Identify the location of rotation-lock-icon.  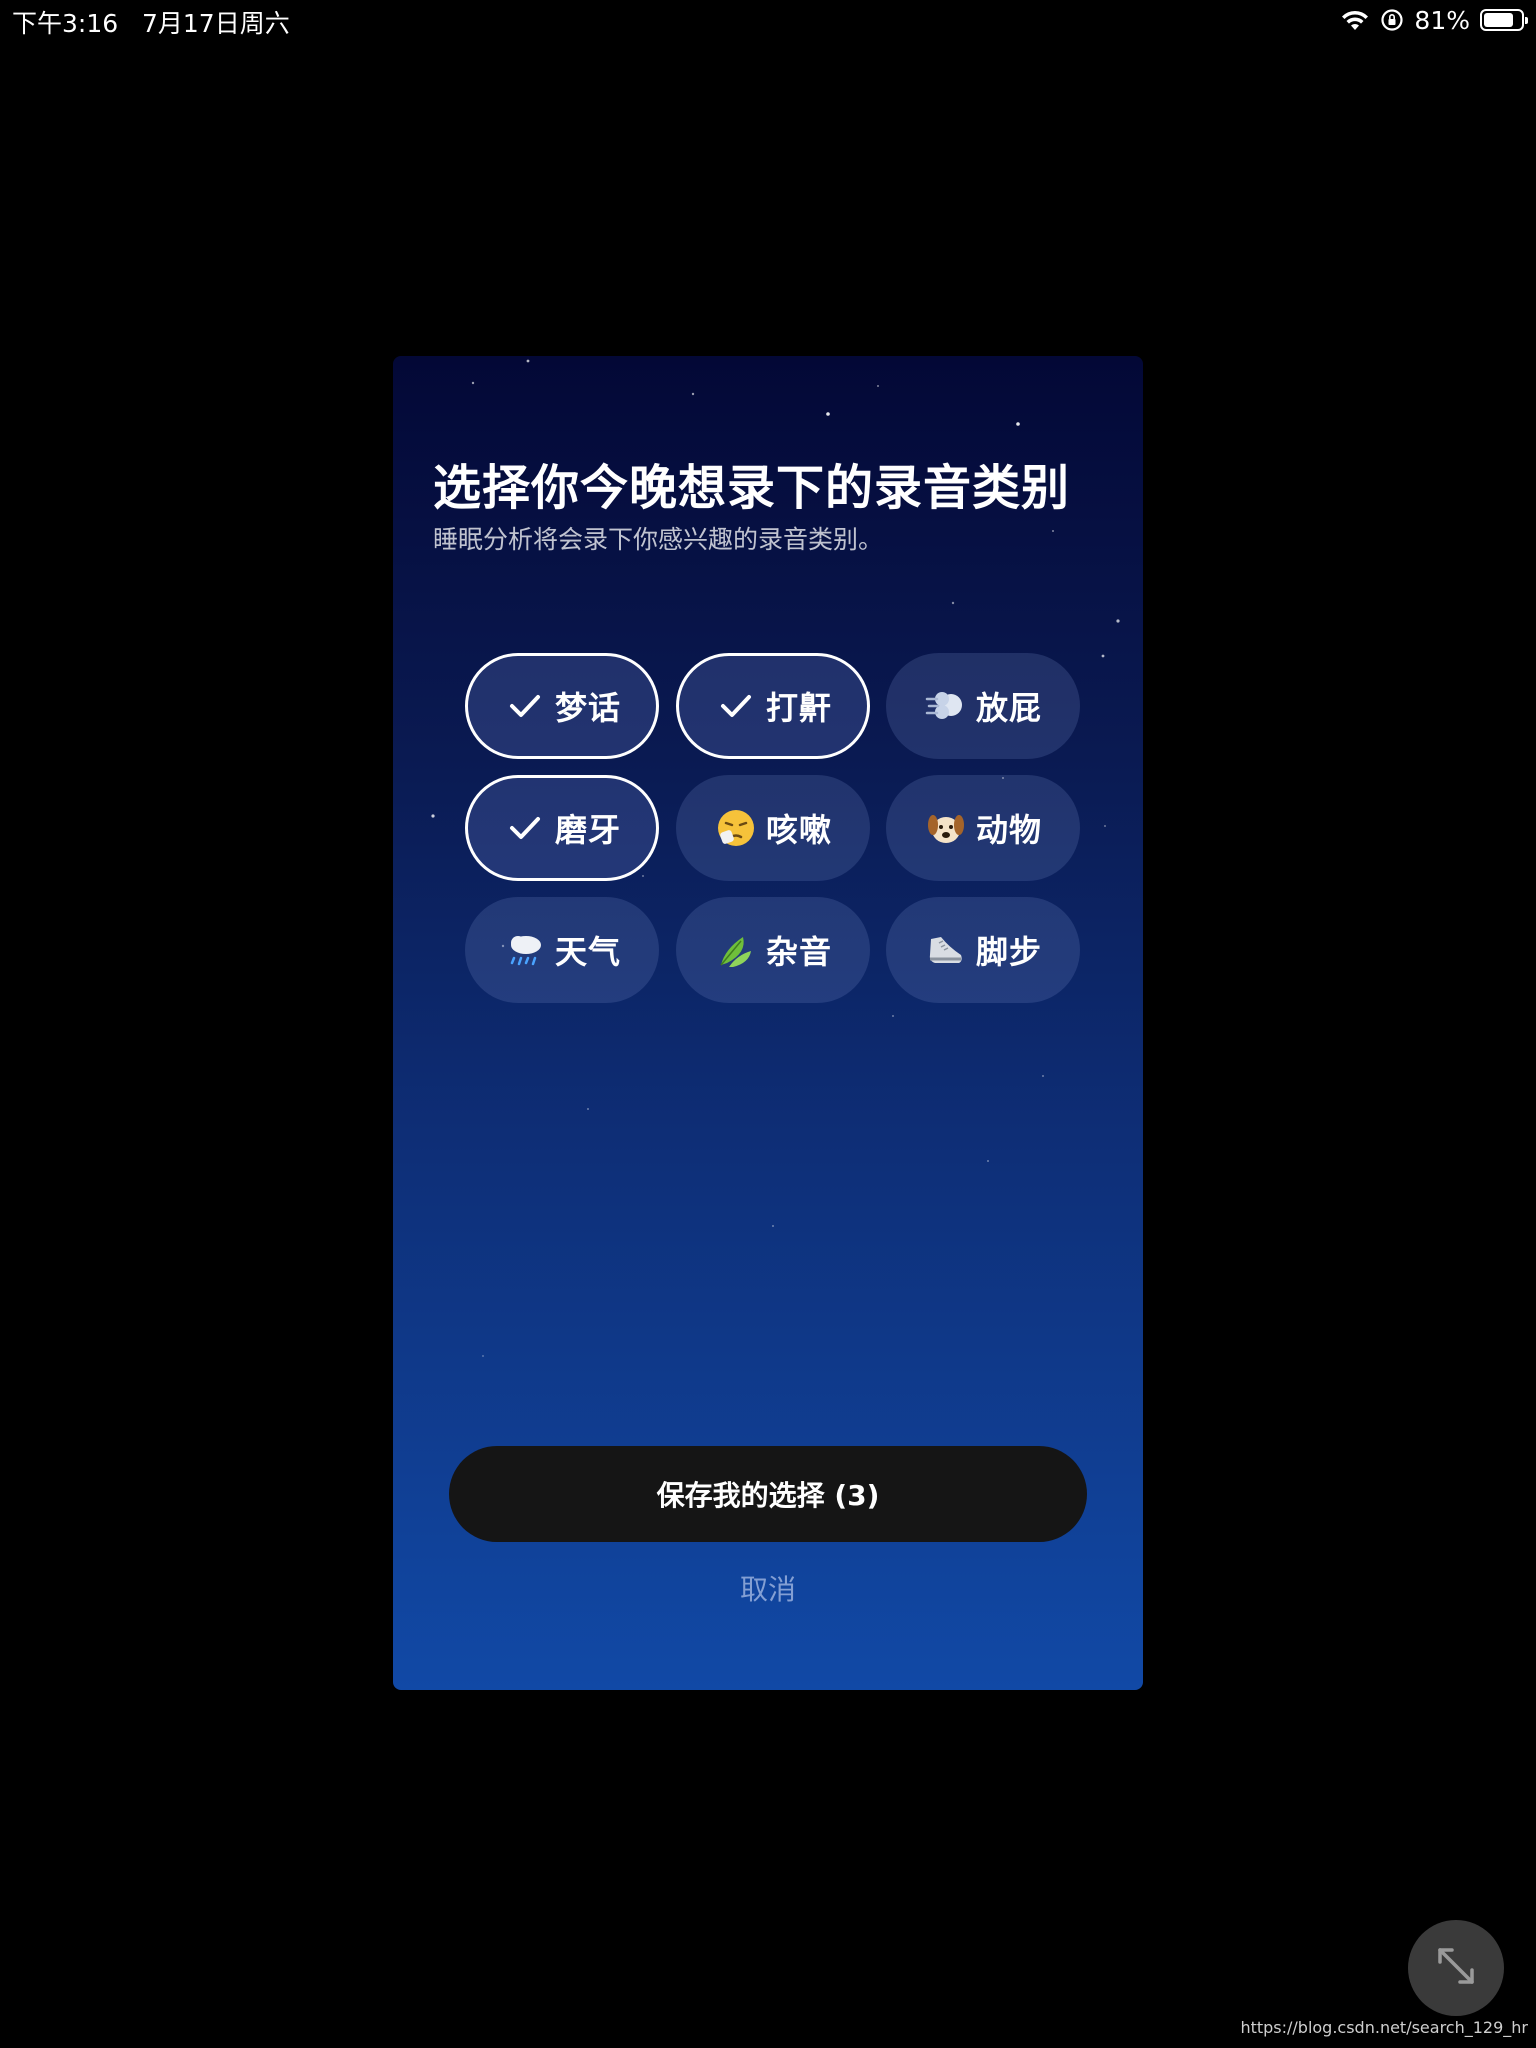
(1392, 20).